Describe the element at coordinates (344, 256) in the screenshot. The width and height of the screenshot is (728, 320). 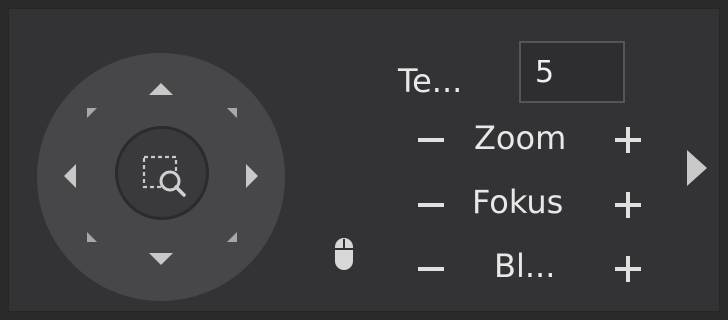
I see `mouse-icon` at that location.